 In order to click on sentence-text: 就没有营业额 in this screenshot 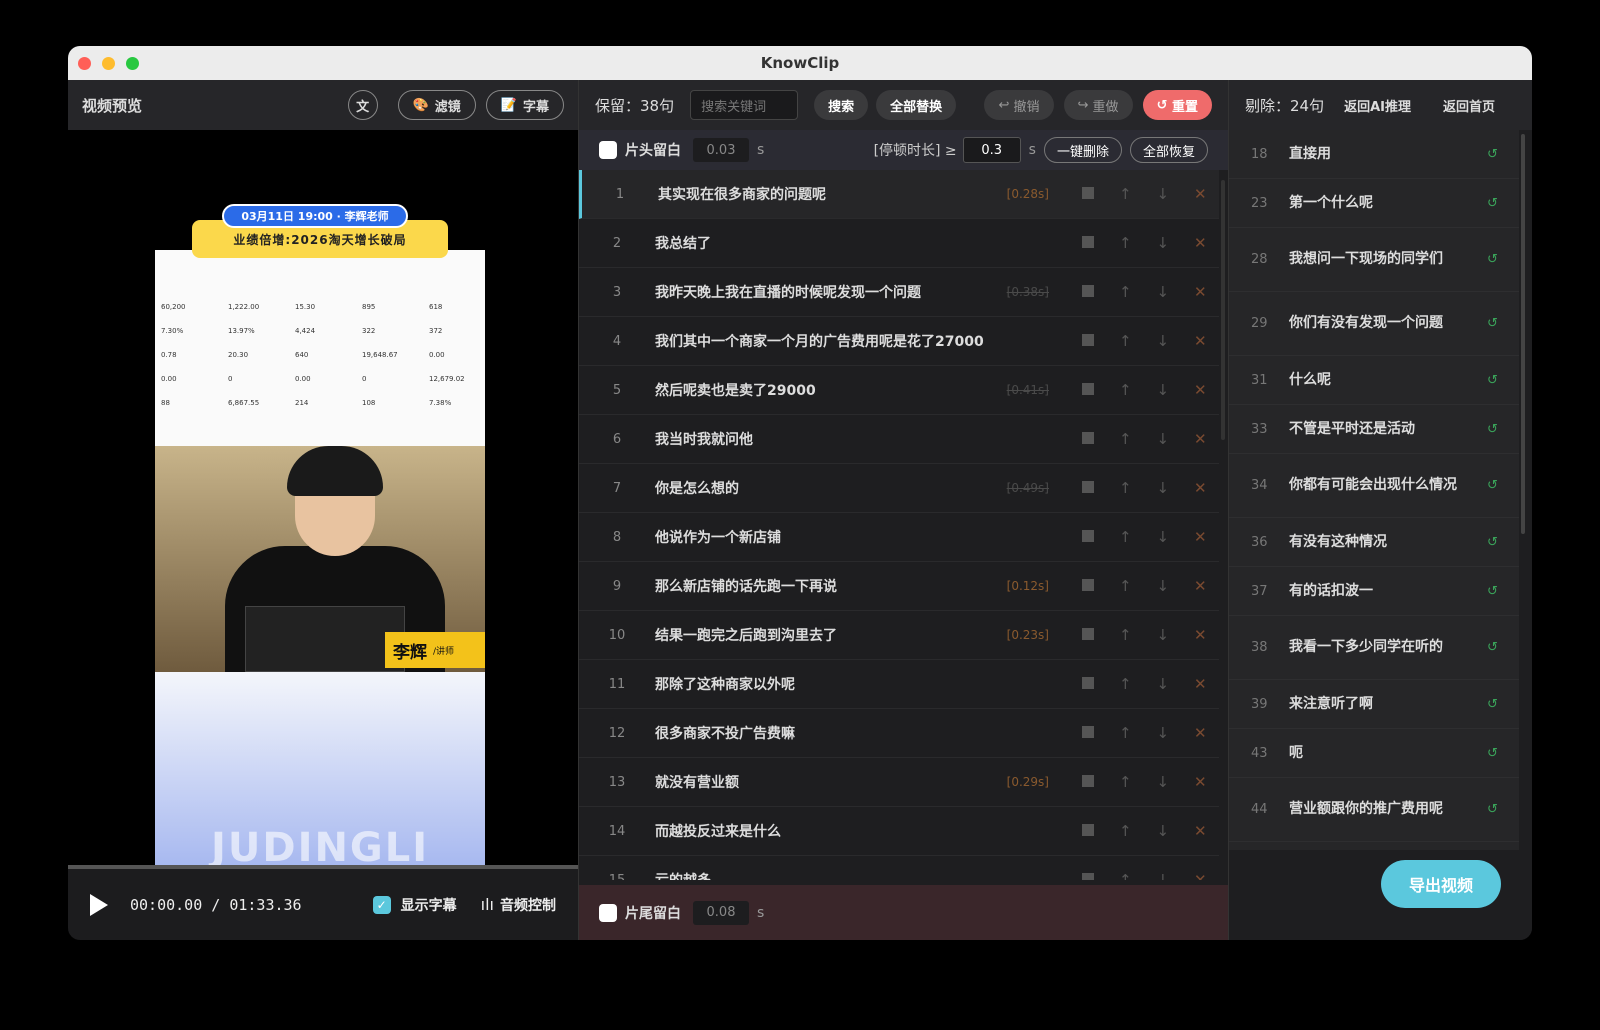, I will do `click(822, 782)`.